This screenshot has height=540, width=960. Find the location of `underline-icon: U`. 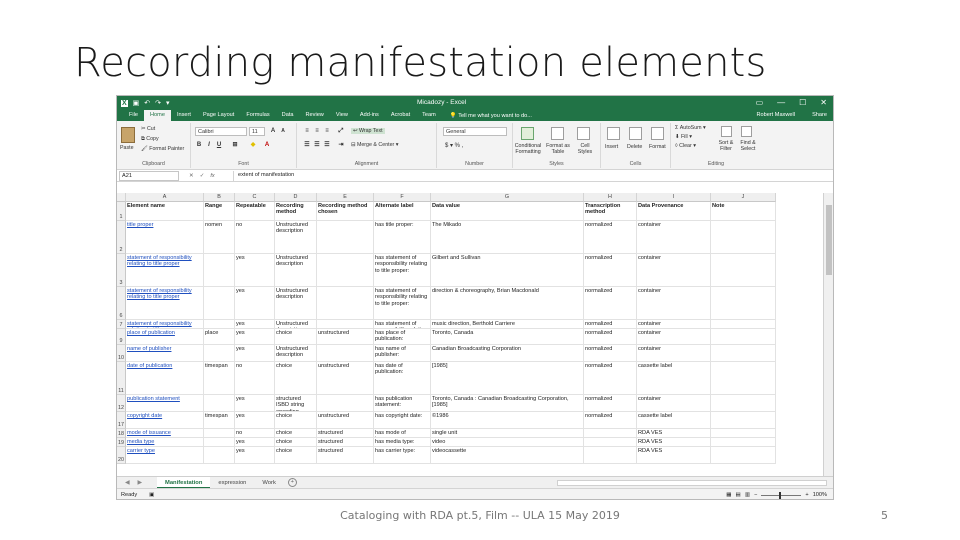

underline-icon: U is located at coordinates (219, 145).